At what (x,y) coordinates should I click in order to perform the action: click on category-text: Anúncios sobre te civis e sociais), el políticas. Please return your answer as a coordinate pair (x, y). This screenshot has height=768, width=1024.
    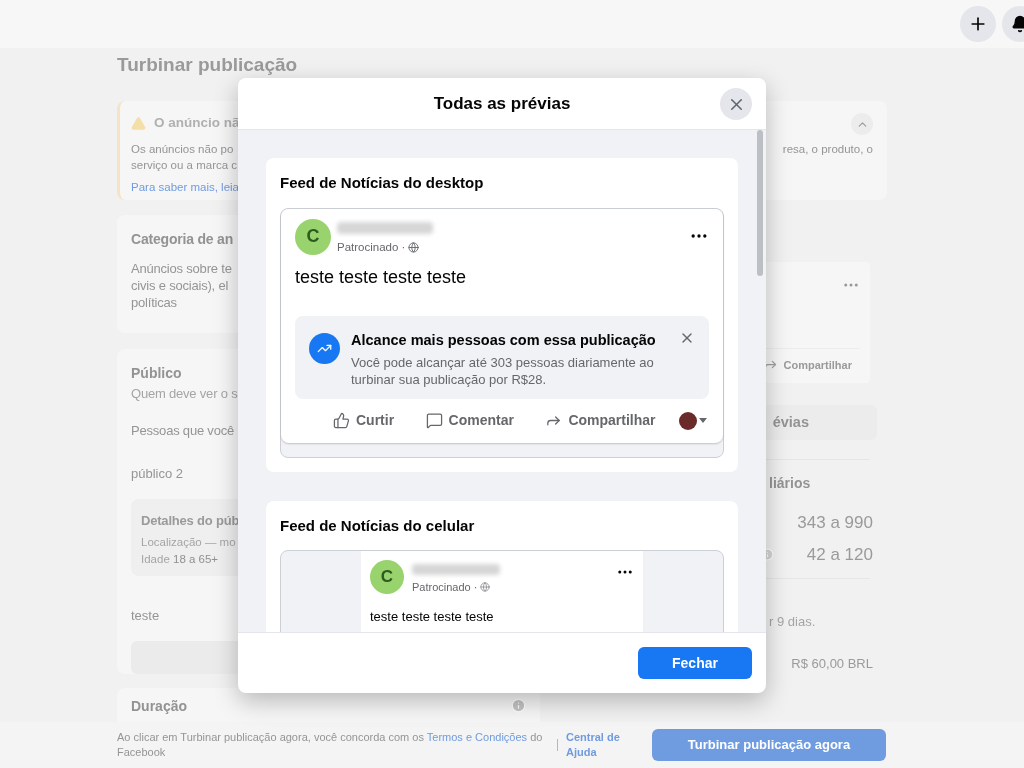
    Looking at the image, I should click on (181, 285).